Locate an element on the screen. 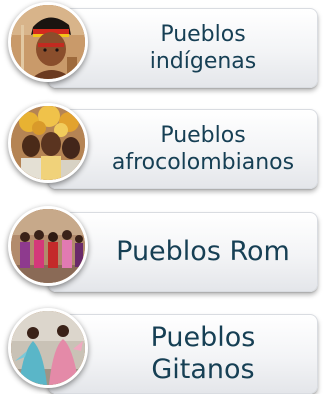 Image resolution: width=327 pixels, height=394 pixels. indigenous-person-photo is located at coordinates (48, 42).